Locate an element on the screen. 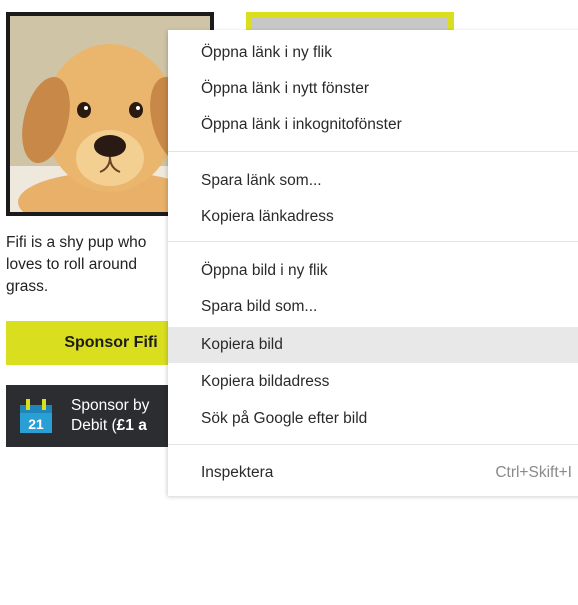  menu-item-label: Inspektera is located at coordinates (237, 472).